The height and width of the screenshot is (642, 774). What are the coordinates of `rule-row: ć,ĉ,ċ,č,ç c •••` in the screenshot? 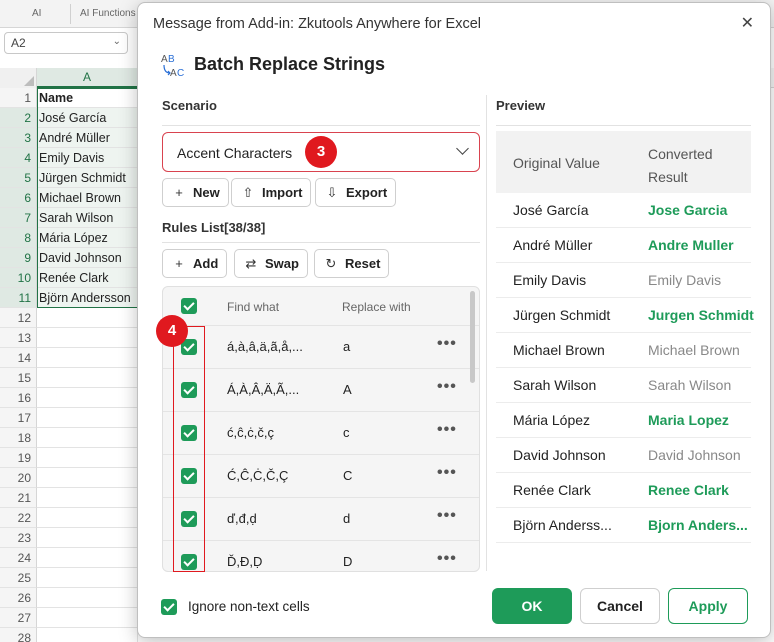 It's located at (321, 432).